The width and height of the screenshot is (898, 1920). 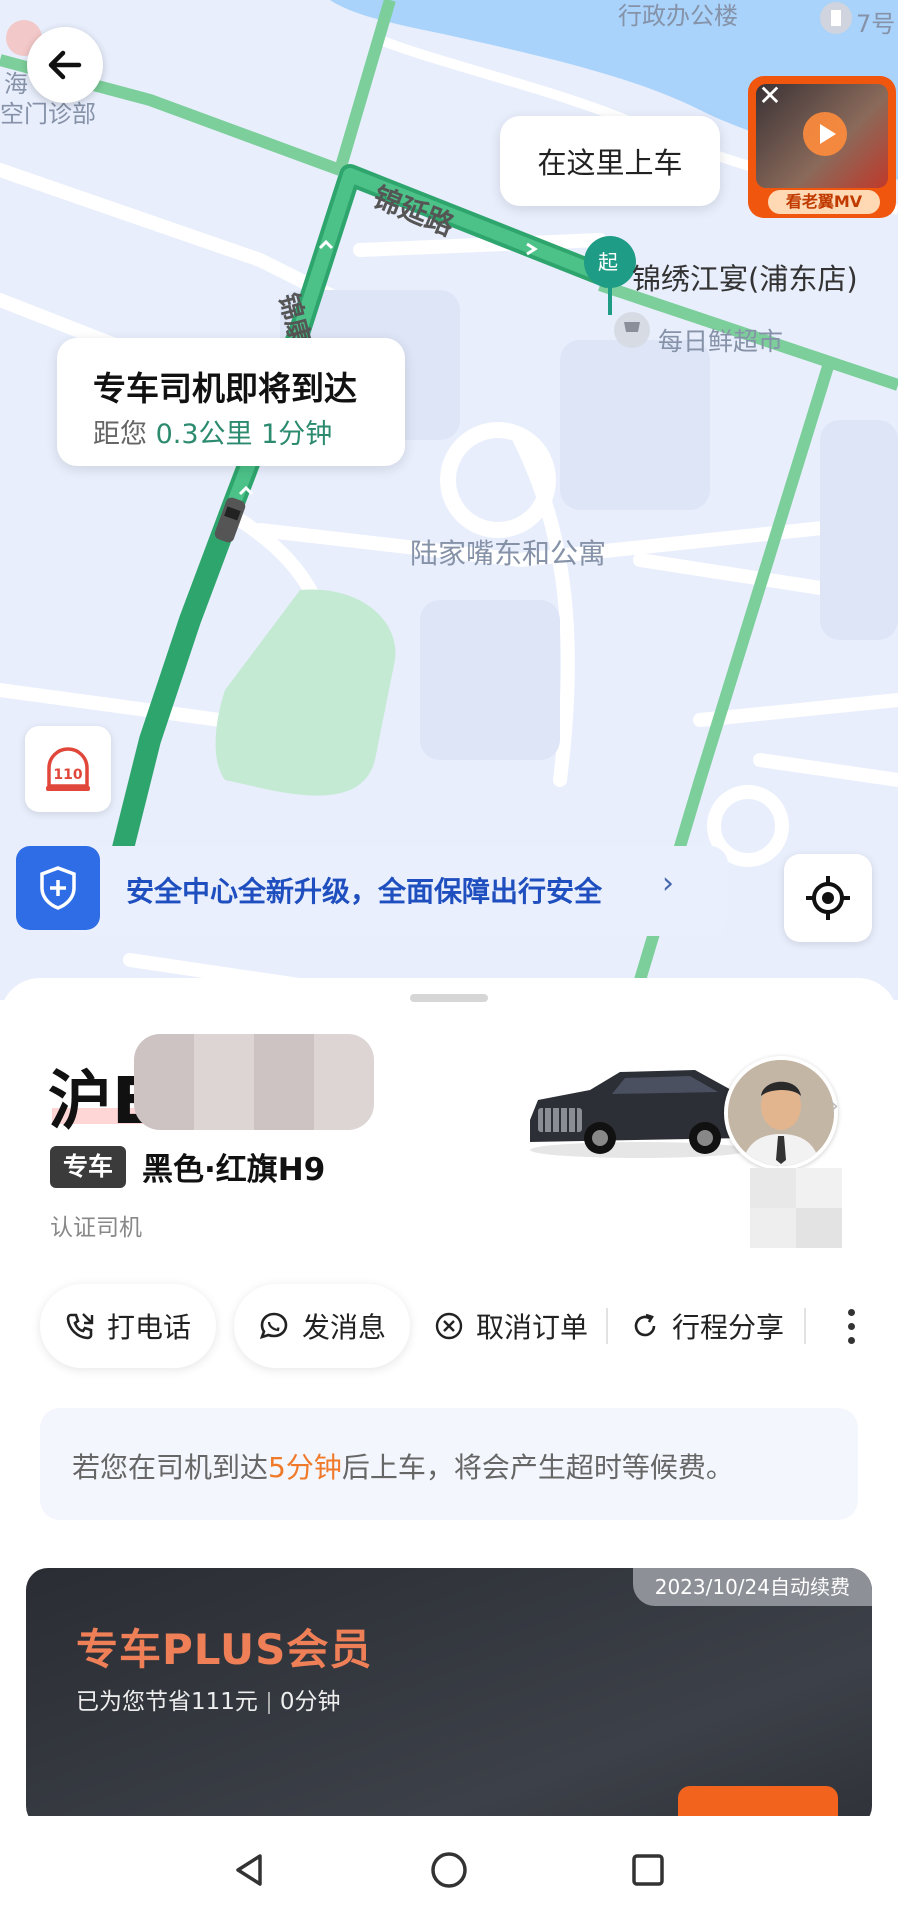 I want to click on notice-highlight: 5分钟, so click(x=305, y=1467).